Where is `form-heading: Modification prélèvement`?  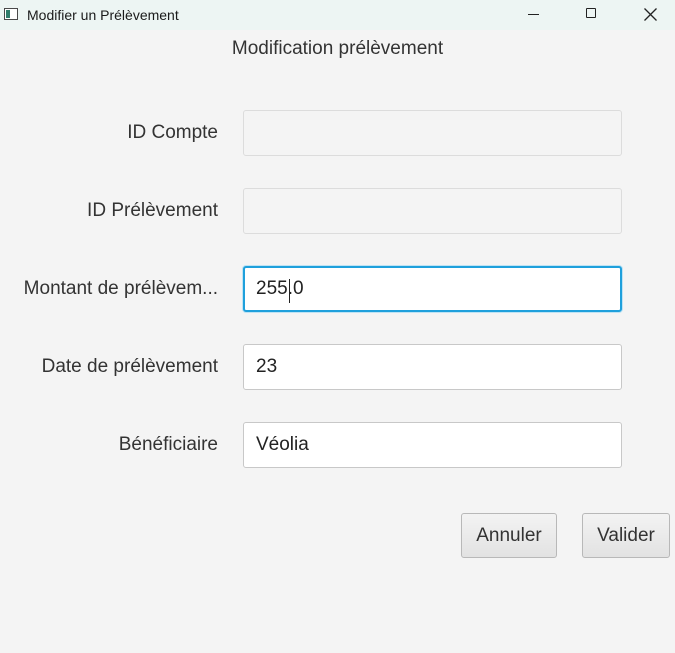
form-heading: Modification prélèvement is located at coordinates (337, 48).